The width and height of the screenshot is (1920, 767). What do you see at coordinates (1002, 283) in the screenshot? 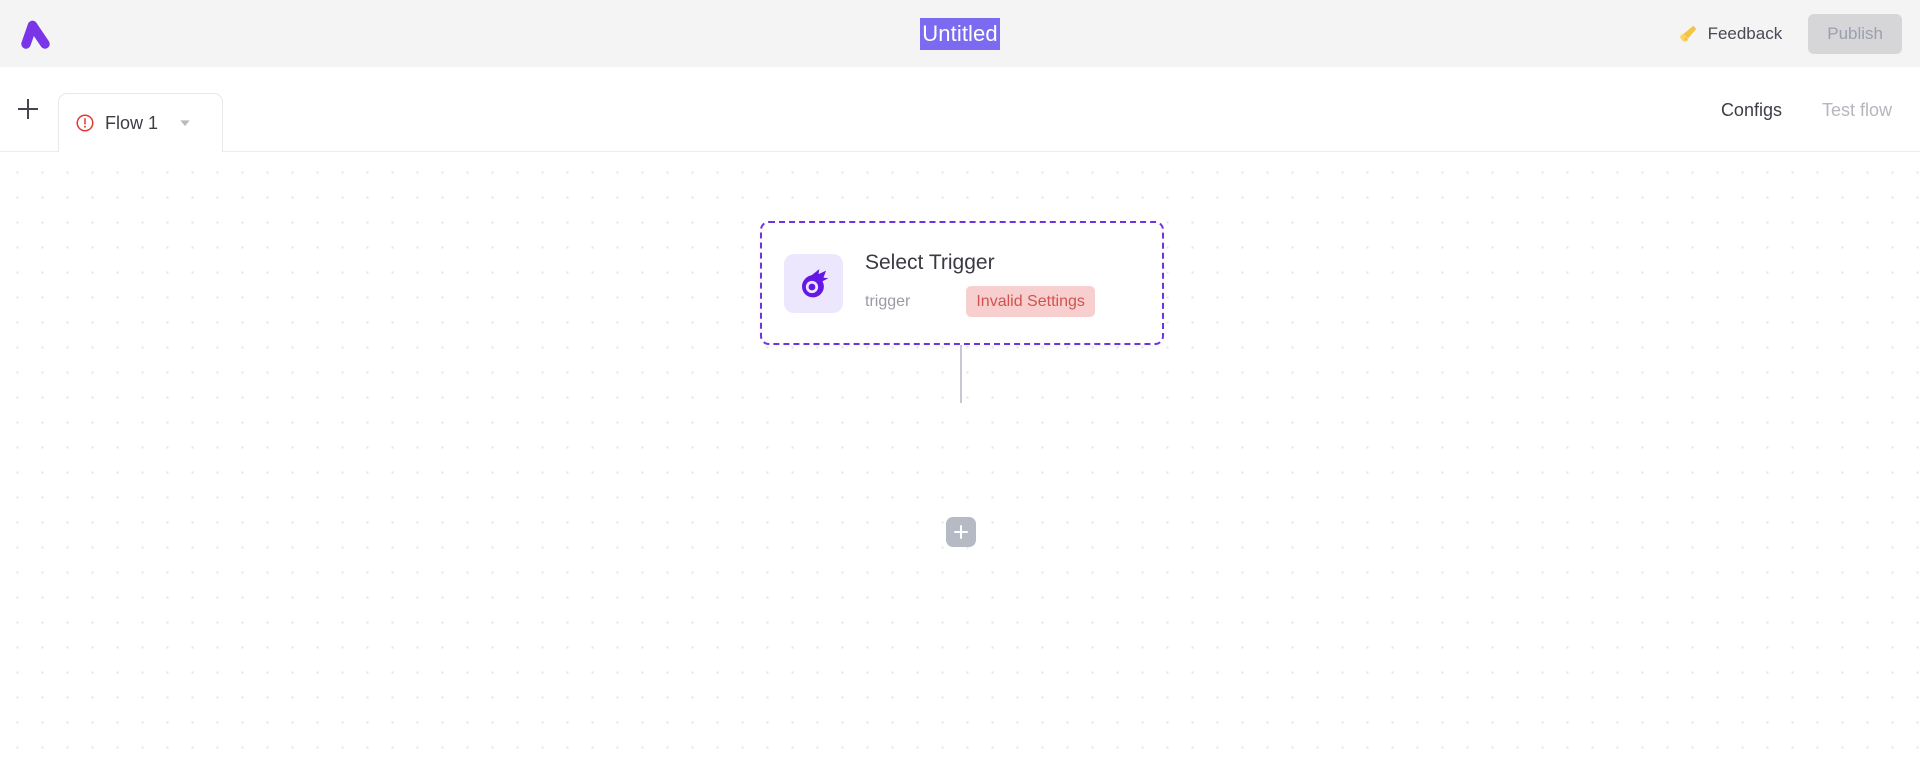
I see `trigger-node-body: Select Trigger trigger Invalid Settings` at bounding box center [1002, 283].